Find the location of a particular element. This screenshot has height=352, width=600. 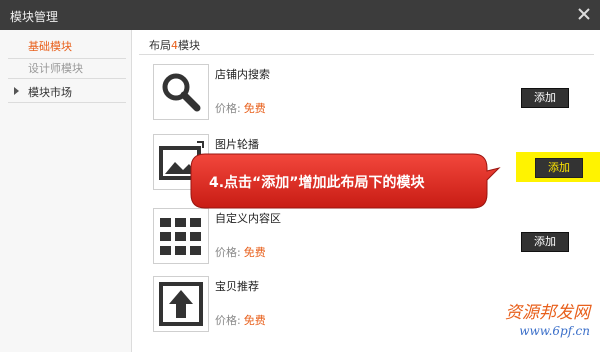

sidebar-item-module-market: 模块市场 is located at coordinates (66, 91).